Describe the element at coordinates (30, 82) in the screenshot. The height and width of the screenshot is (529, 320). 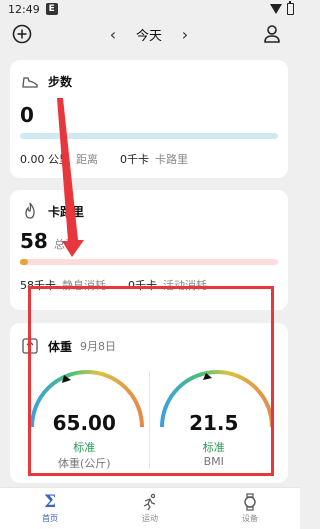
I see `shoe-icon` at that location.